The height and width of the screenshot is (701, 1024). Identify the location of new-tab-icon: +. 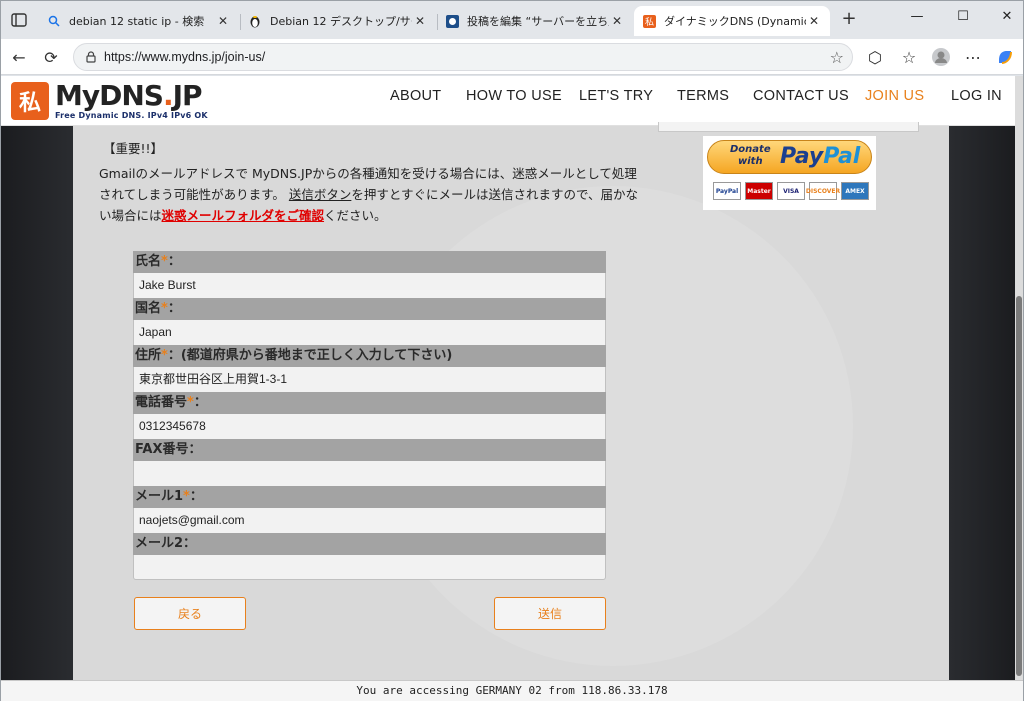
(849, 20).